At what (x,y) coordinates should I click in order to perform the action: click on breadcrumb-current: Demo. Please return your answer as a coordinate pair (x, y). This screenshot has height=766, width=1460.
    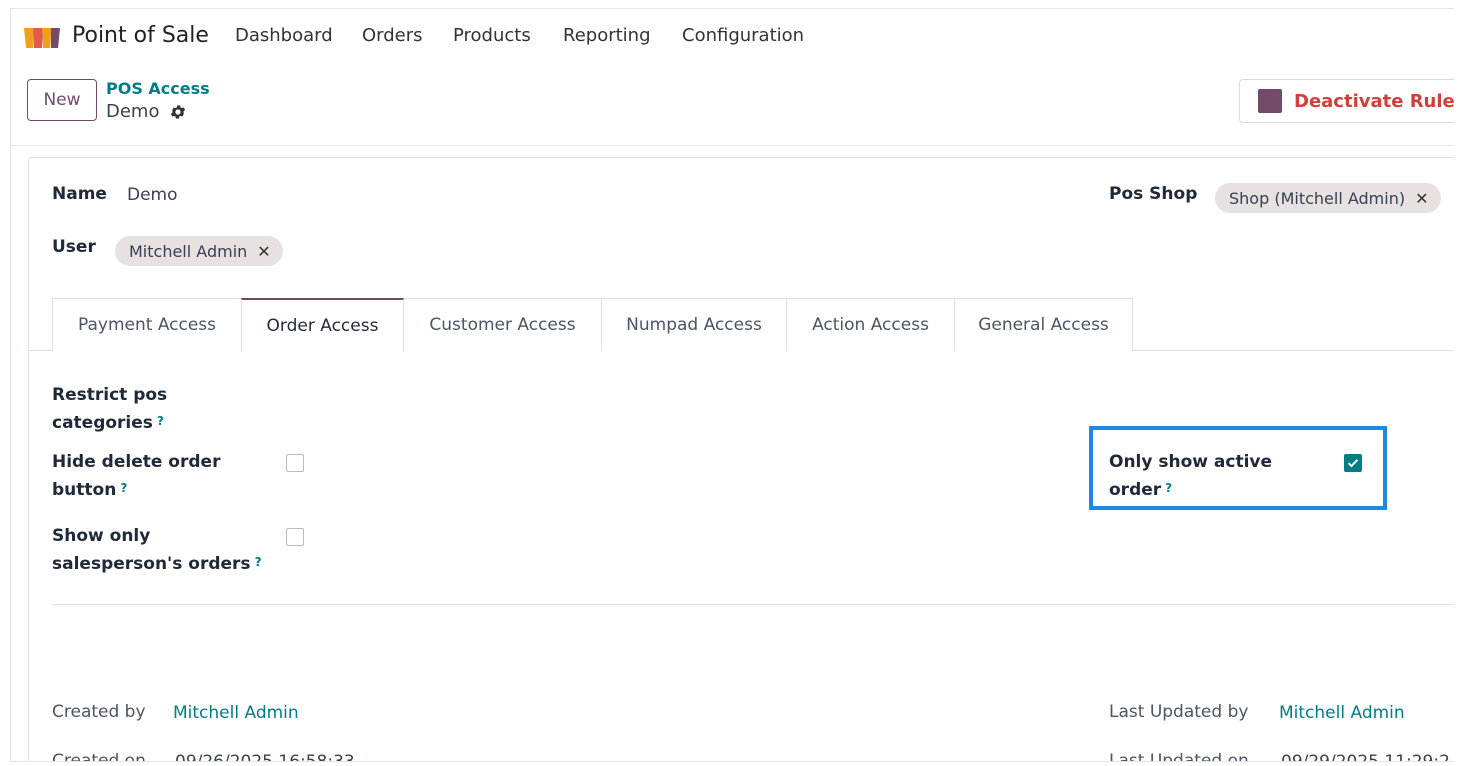
    Looking at the image, I should click on (133, 111).